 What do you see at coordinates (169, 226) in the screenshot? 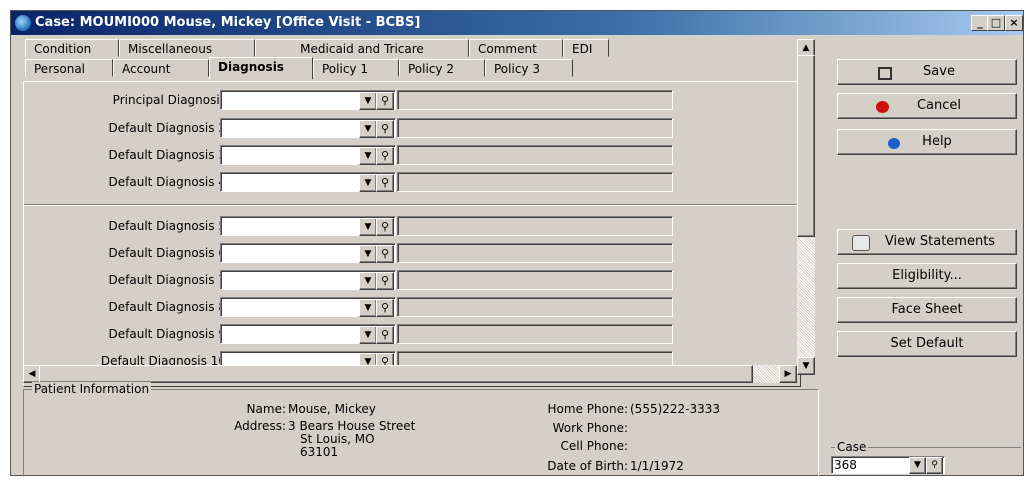
I see `field-label: Default Diagnosis 5:` at bounding box center [169, 226].